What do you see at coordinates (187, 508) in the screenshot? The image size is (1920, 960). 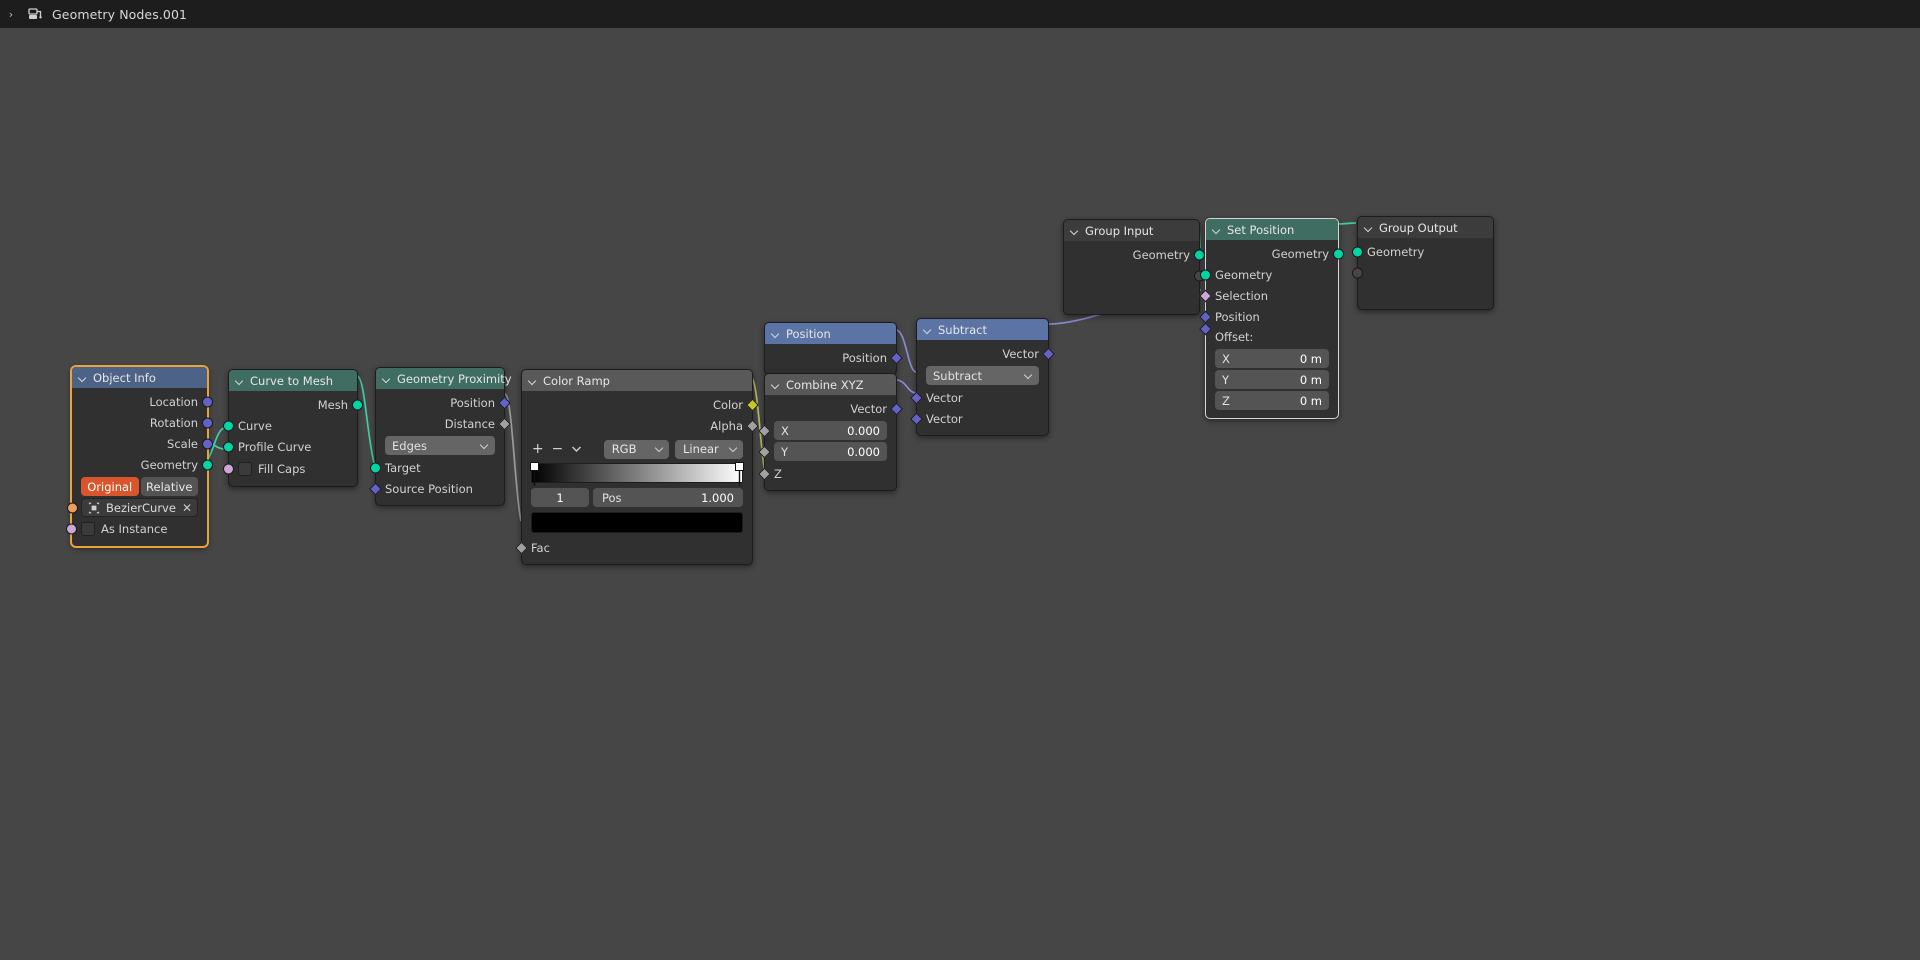 I see `close-x-icon: ✕` at bounding box center [187, 508].